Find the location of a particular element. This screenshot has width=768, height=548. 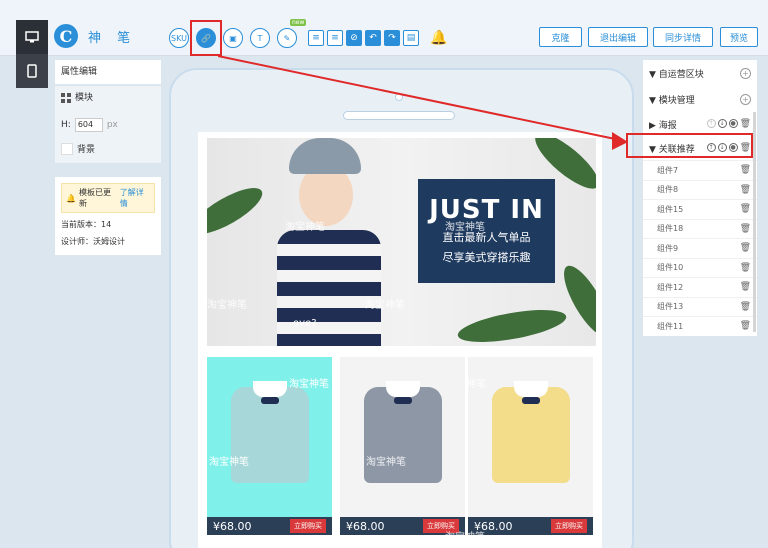

height-input: 604 is located at coordinates (88, 125).